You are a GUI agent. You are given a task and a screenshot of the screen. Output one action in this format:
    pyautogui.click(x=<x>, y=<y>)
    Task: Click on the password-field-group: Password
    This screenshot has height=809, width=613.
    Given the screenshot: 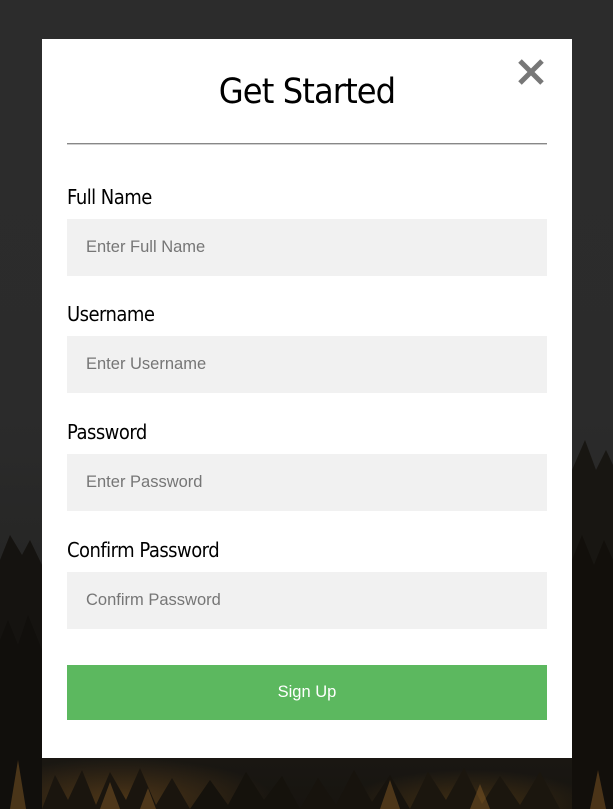 What is the action you would take?
    pyautogui.click(x=307, y=465)
    